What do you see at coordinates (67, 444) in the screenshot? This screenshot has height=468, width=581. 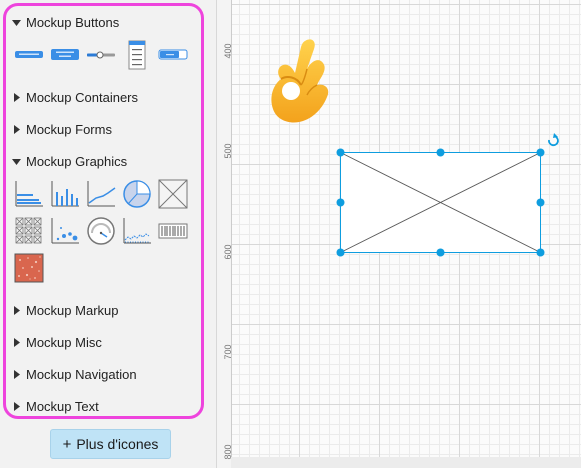 I see `plus-icon: +` at bounding box center [67, 444].